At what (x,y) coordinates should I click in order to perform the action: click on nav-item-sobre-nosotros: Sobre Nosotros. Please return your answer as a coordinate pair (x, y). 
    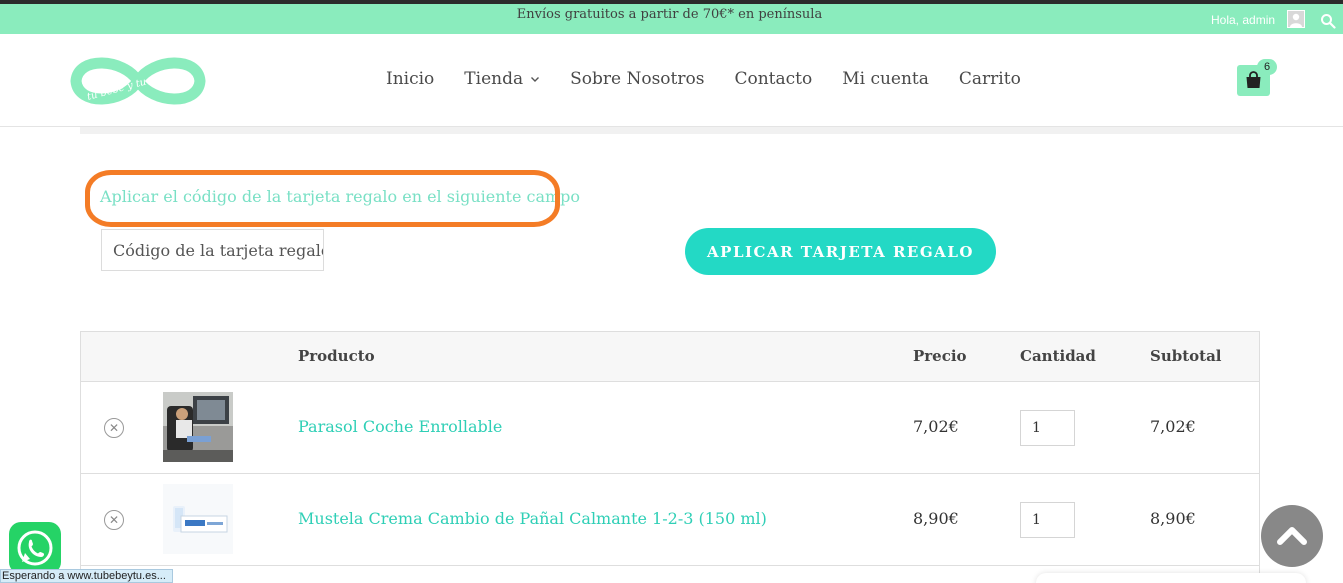
    Looking at the image, I should click on (637, 79).